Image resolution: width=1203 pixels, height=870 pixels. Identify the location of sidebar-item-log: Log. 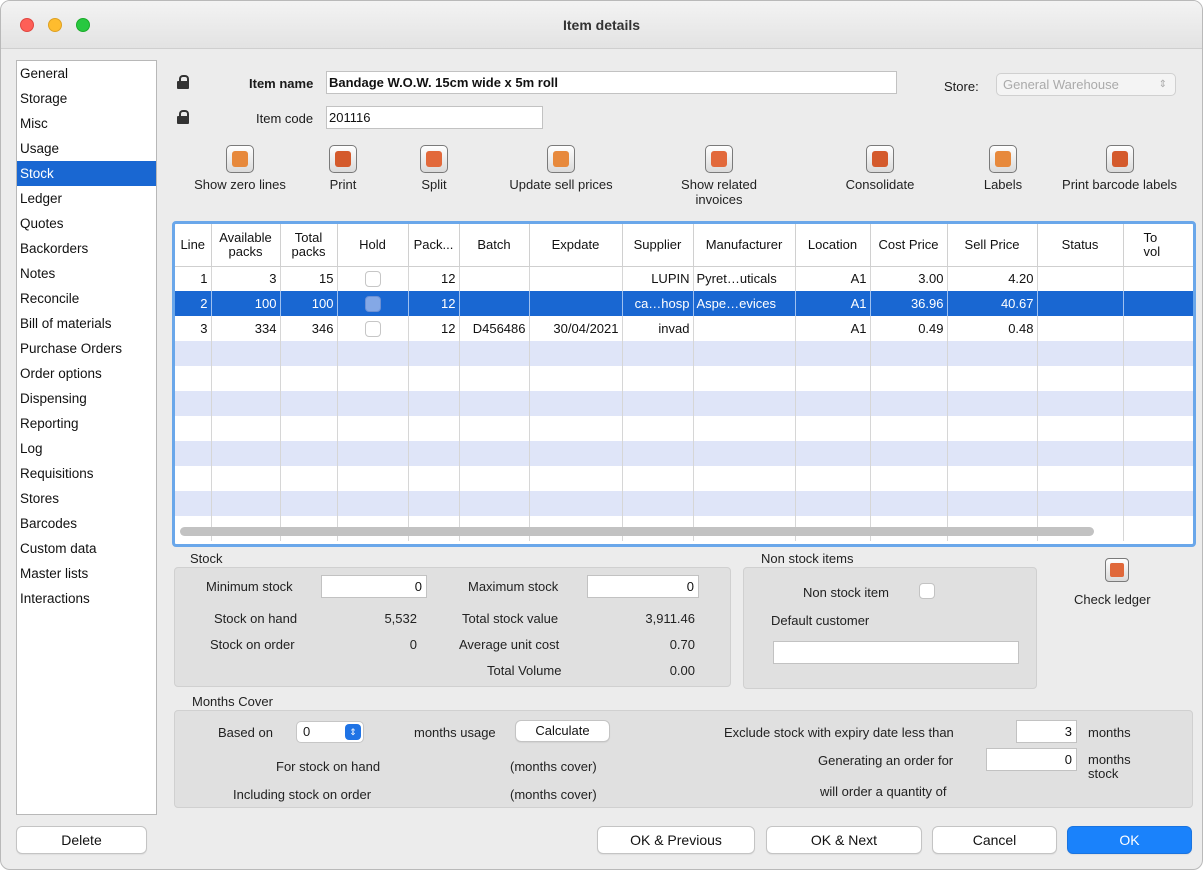
(86, 448).